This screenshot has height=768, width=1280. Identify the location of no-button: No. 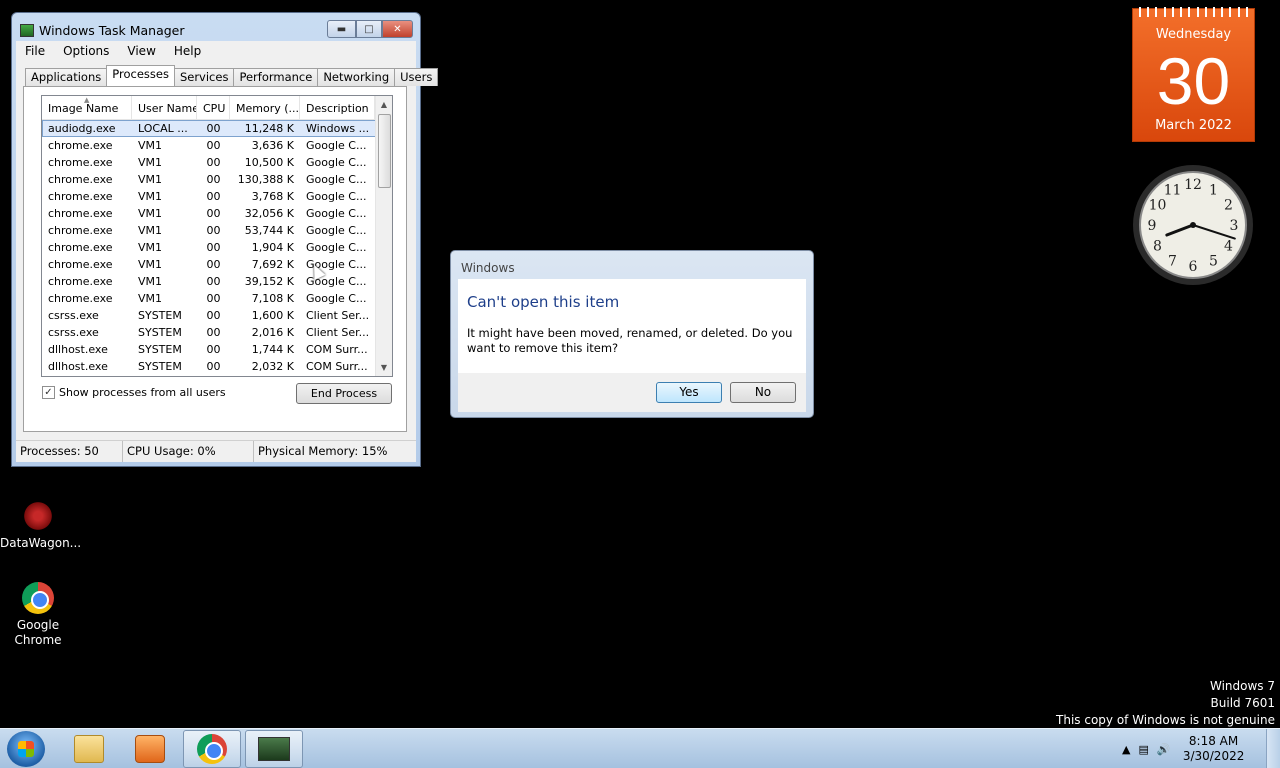
(763, 392).